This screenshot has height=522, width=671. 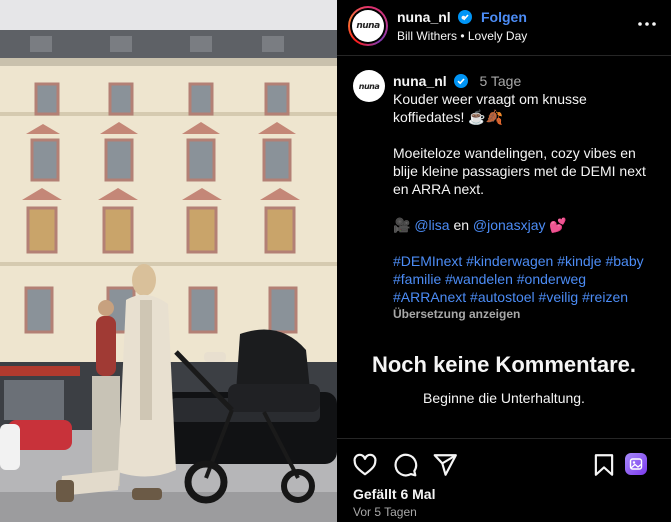 I want to click on header-avatar: nuna, so click(x=368, y=26).